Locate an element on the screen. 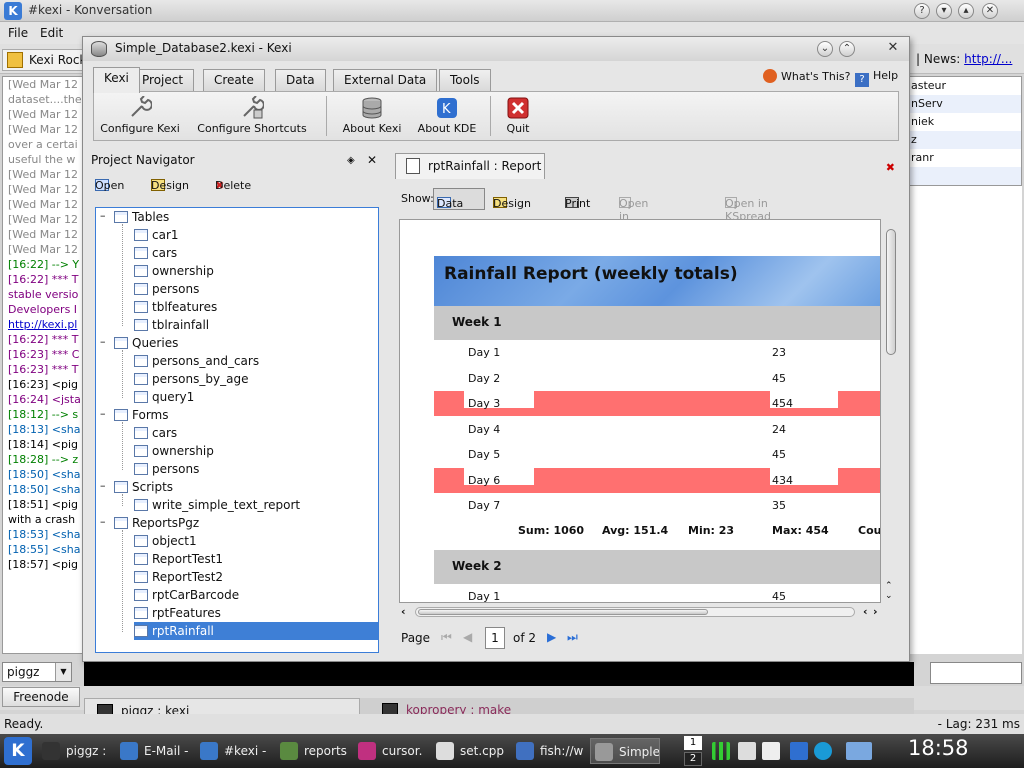  desktop-1: 1 is located at coordinates (693, 743).